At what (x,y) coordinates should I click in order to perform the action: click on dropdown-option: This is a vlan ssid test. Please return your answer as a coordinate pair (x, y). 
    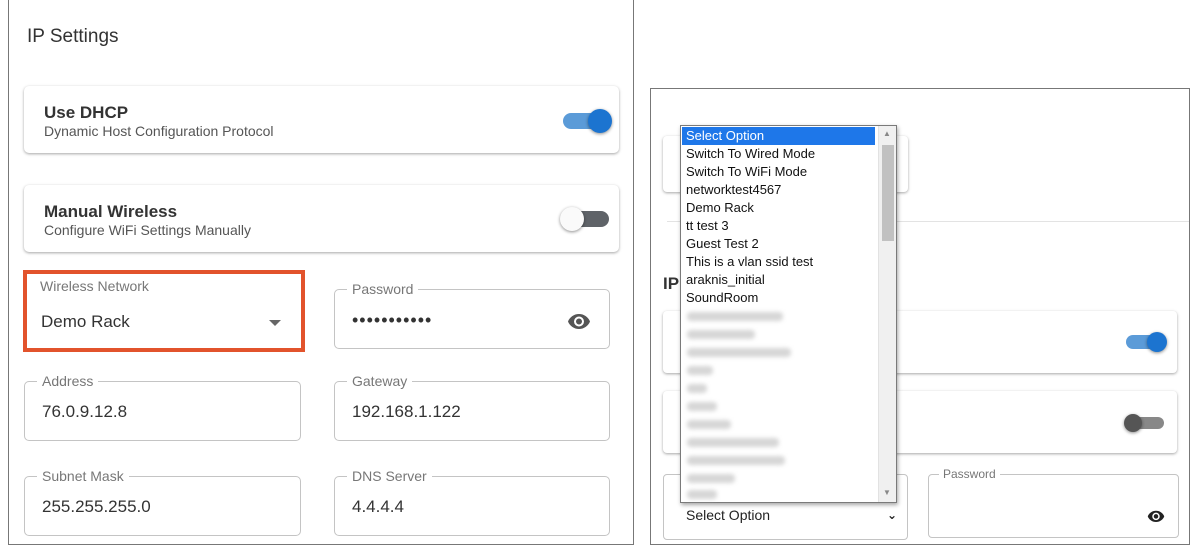
    Looking at the image, I should click on (778, 262).